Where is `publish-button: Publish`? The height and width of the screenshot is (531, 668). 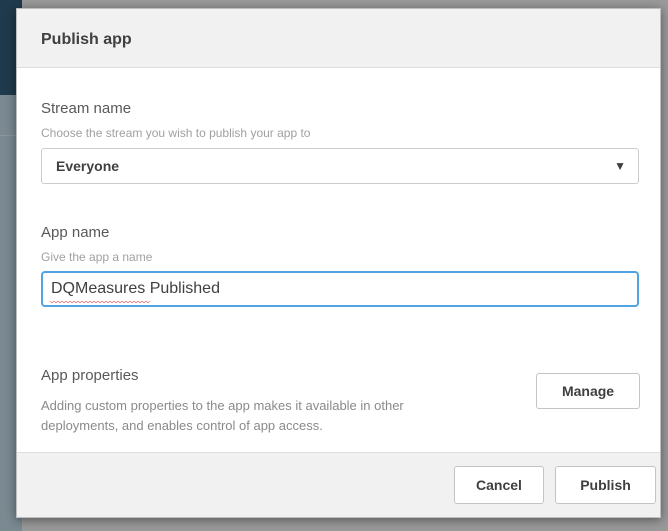 publish-button: Publish is located at coordinates (605, 485).